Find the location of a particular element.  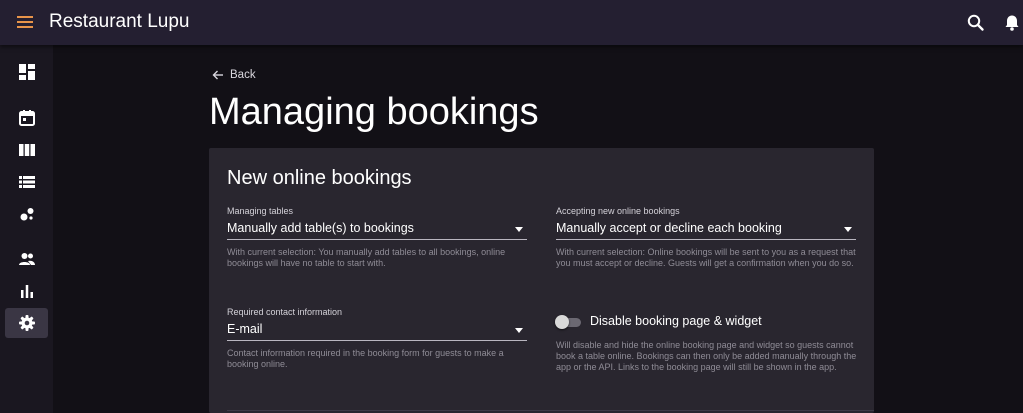

columns-icon is located at coordinates (26, 150).